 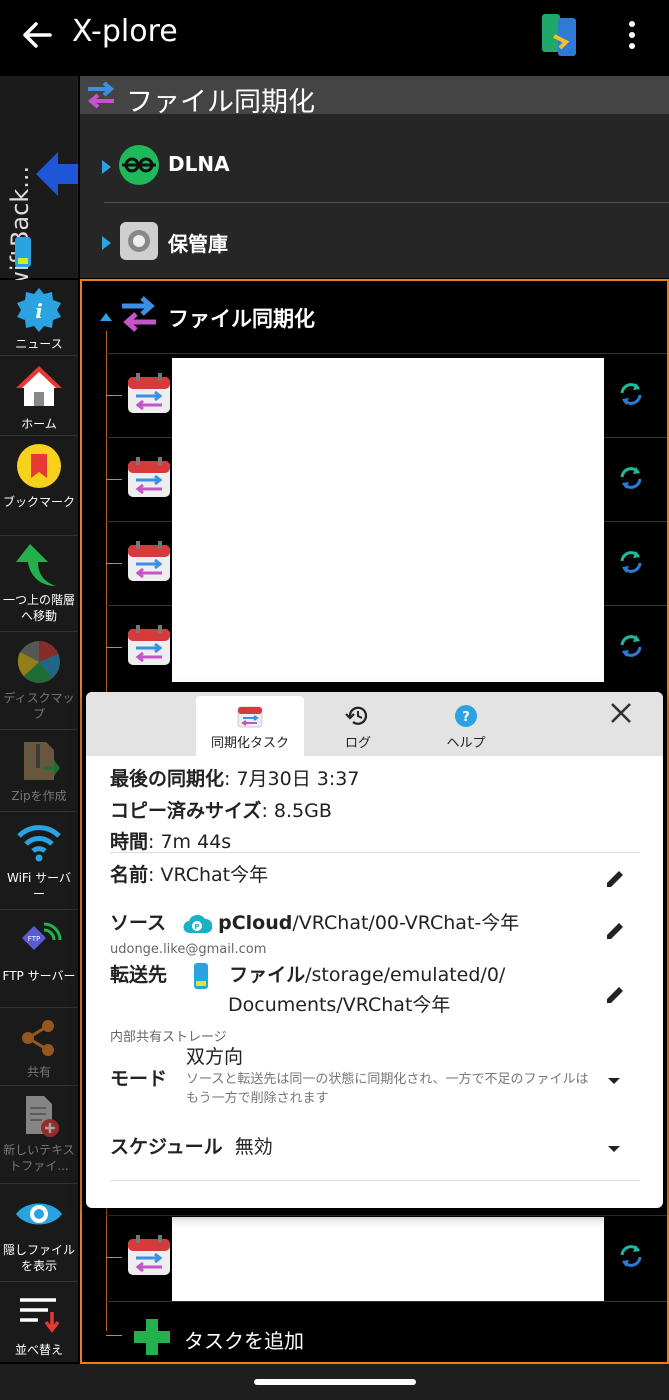 I want to click on create-zip-button: Zipを作成, so click(x=39, y=771).